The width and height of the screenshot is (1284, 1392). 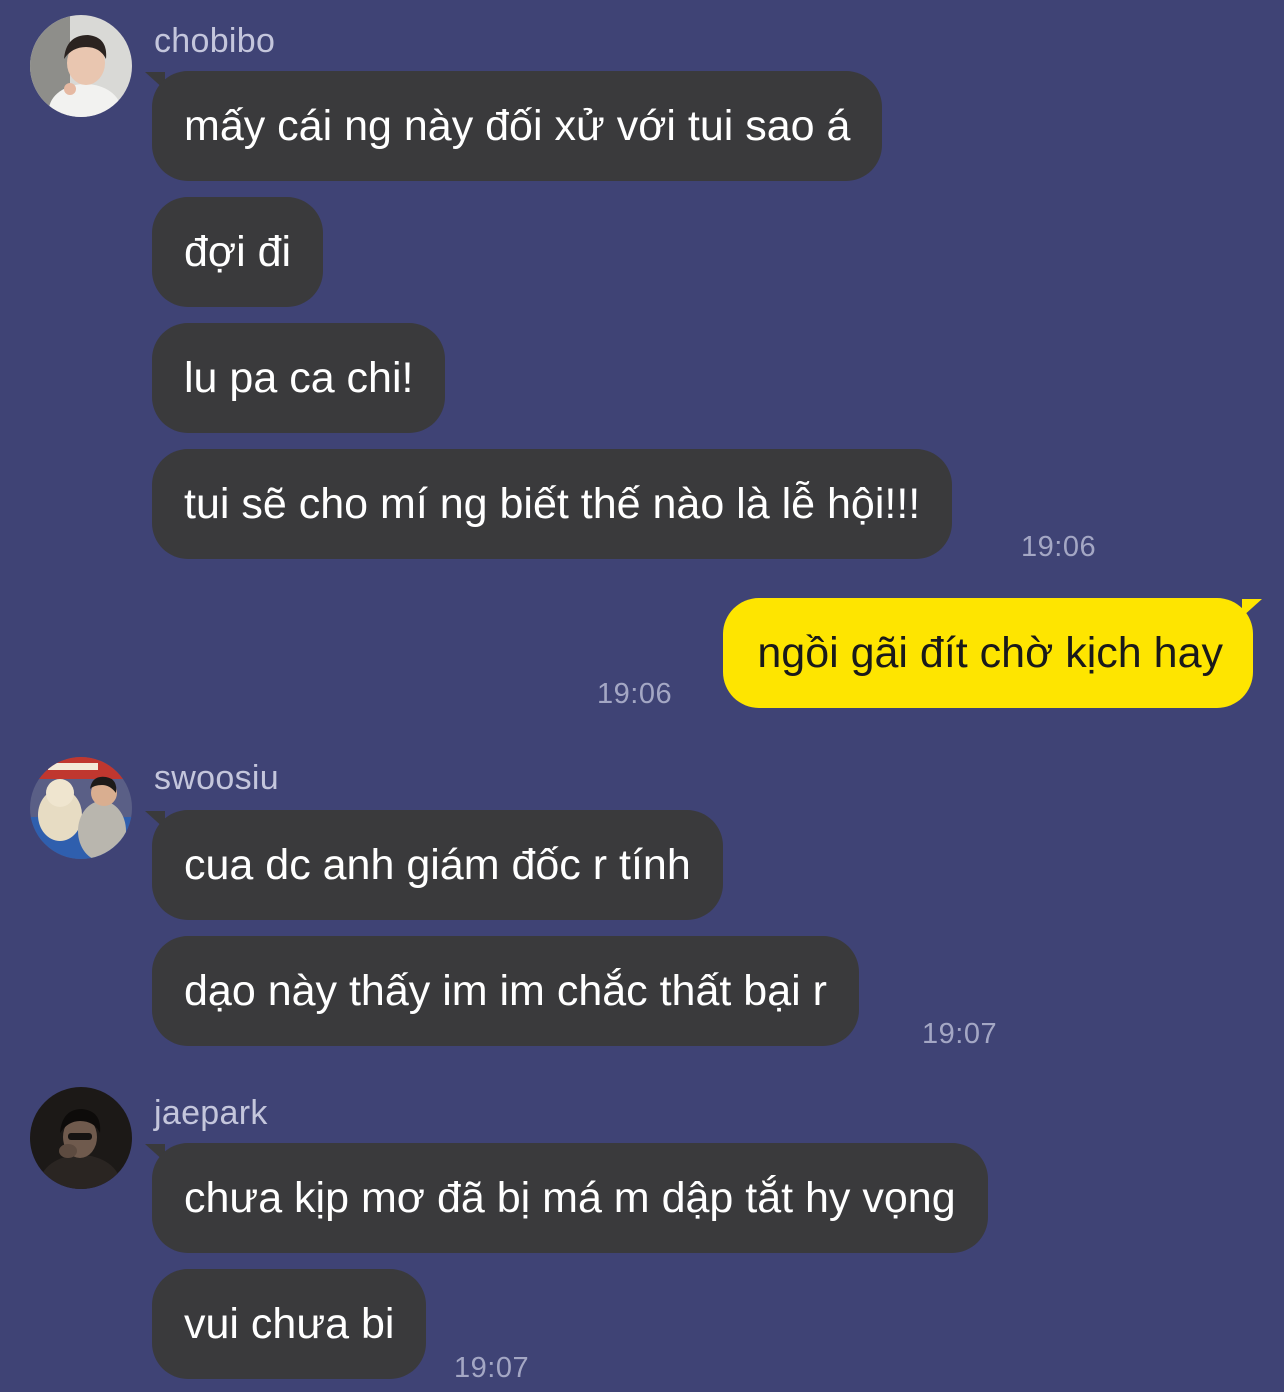 I want to click on message-bubble: chưa kịp mơ đã bị má m dập tắt hy vọng, so click(x=570, y=1198).